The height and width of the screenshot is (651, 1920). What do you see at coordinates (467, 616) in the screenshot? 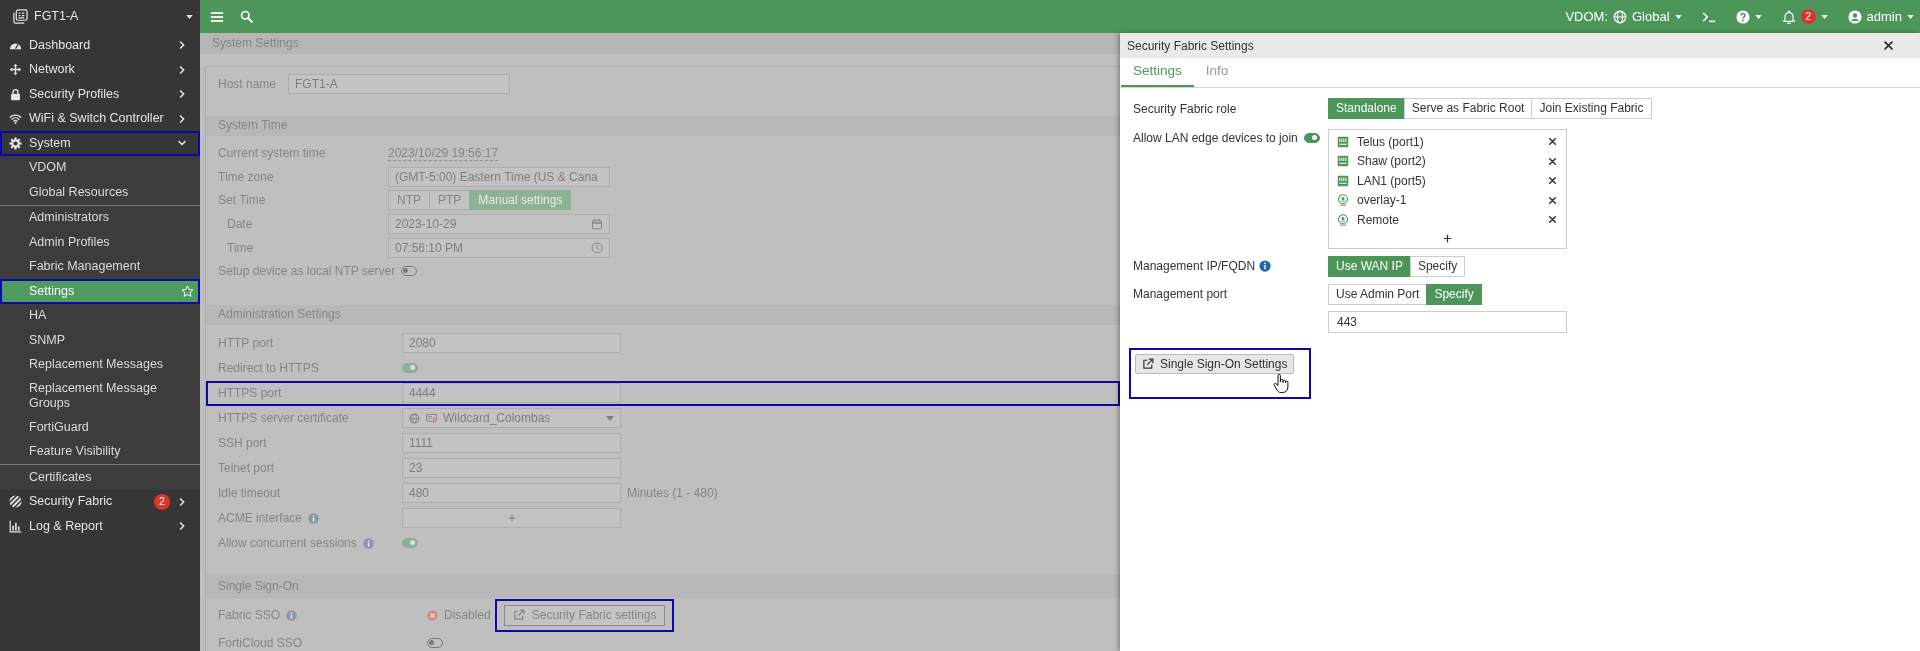
I see `status-text: Disabled` at bounding box center [467, 616].